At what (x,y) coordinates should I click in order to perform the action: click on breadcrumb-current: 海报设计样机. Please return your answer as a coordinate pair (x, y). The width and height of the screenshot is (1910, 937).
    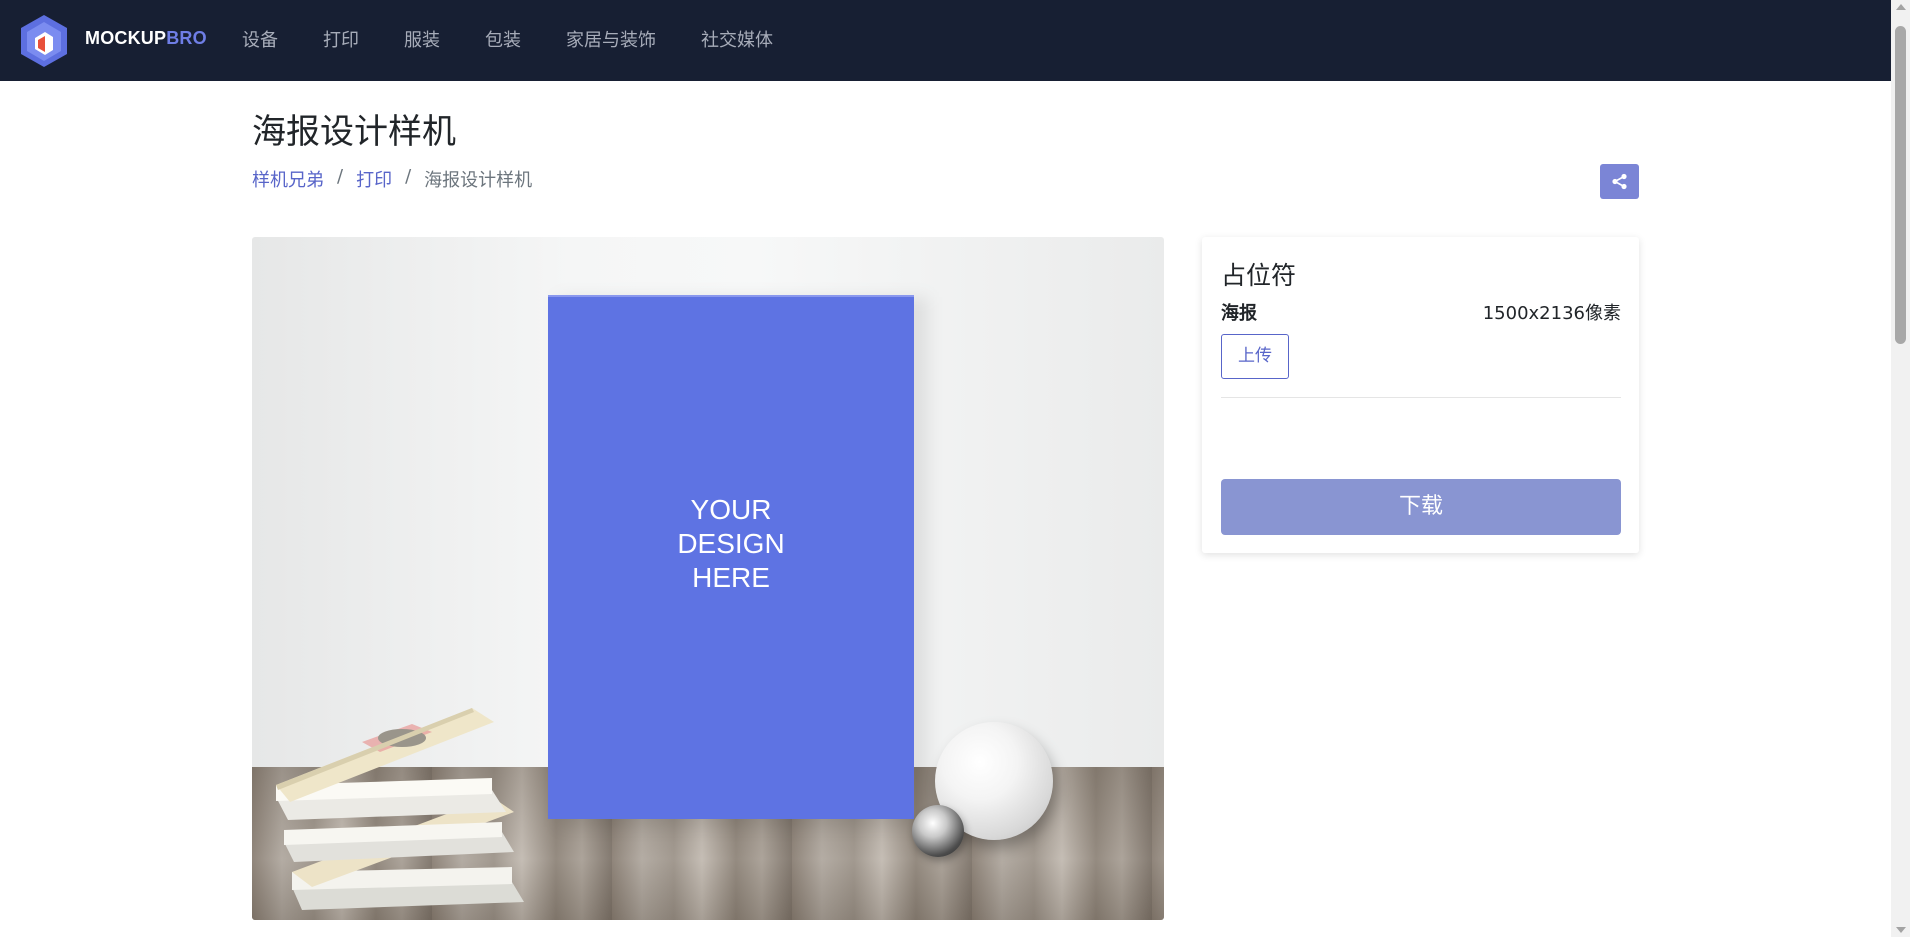
    Looking at the image, I should click on (478, 180).